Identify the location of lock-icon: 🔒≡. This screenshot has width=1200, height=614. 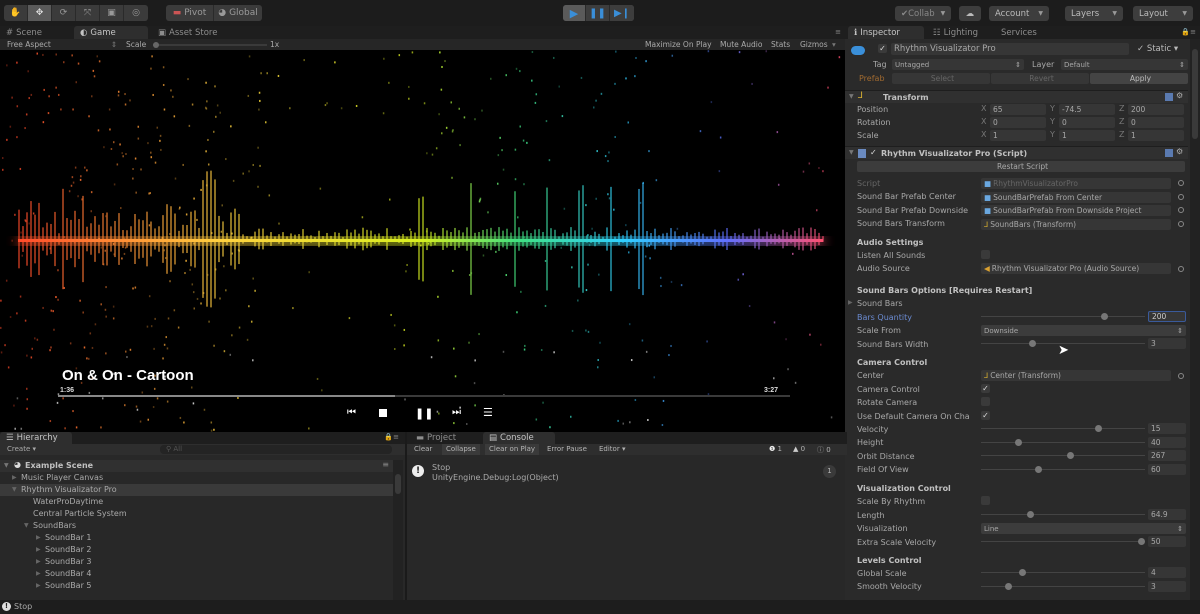
(1188, 32).